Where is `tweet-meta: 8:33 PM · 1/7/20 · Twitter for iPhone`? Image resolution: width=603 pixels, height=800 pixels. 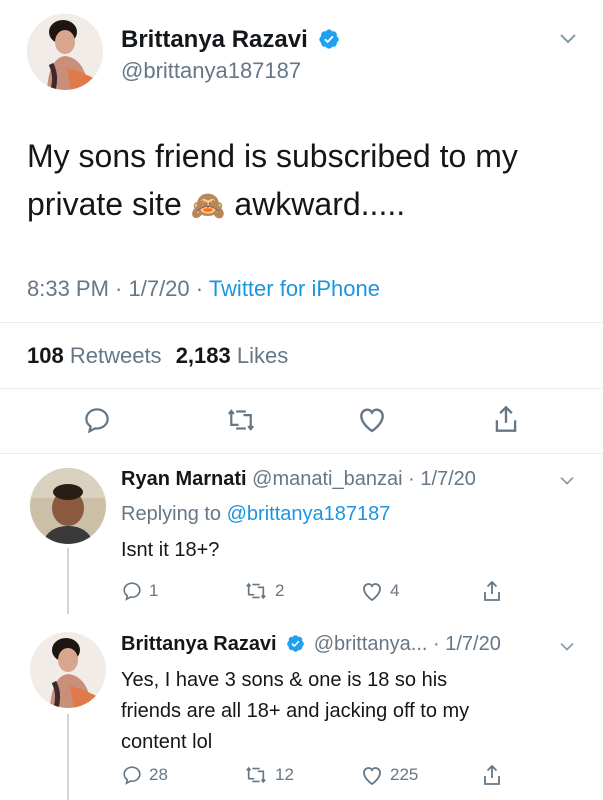 tweet-meta: 8:33 PM · 1/7/20 · Twitter for iPhone is located at coordinates (203, 289).